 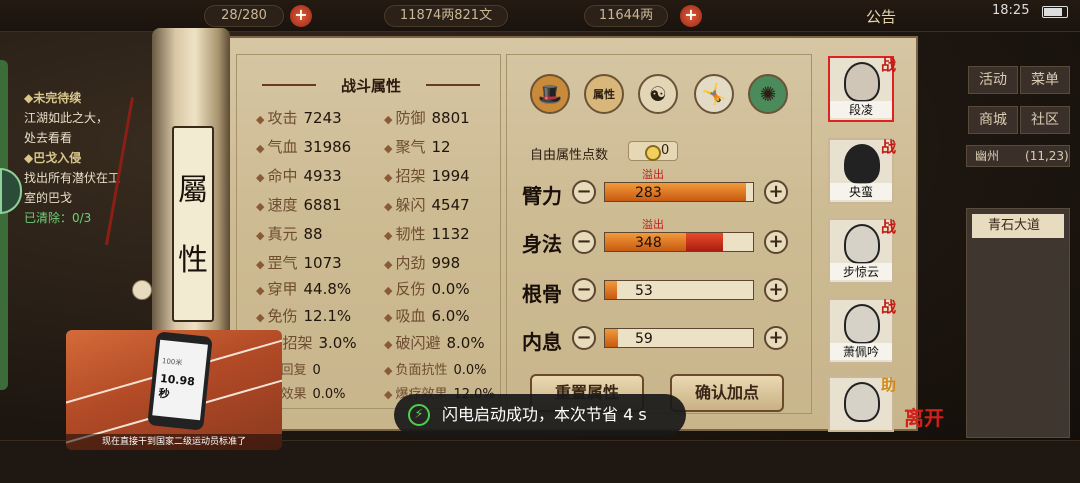 What do you see at coordinates (1018, 226) in the screenshot?
I see `road-waypoint: 青石大道` at bounding box center [1018, 226].